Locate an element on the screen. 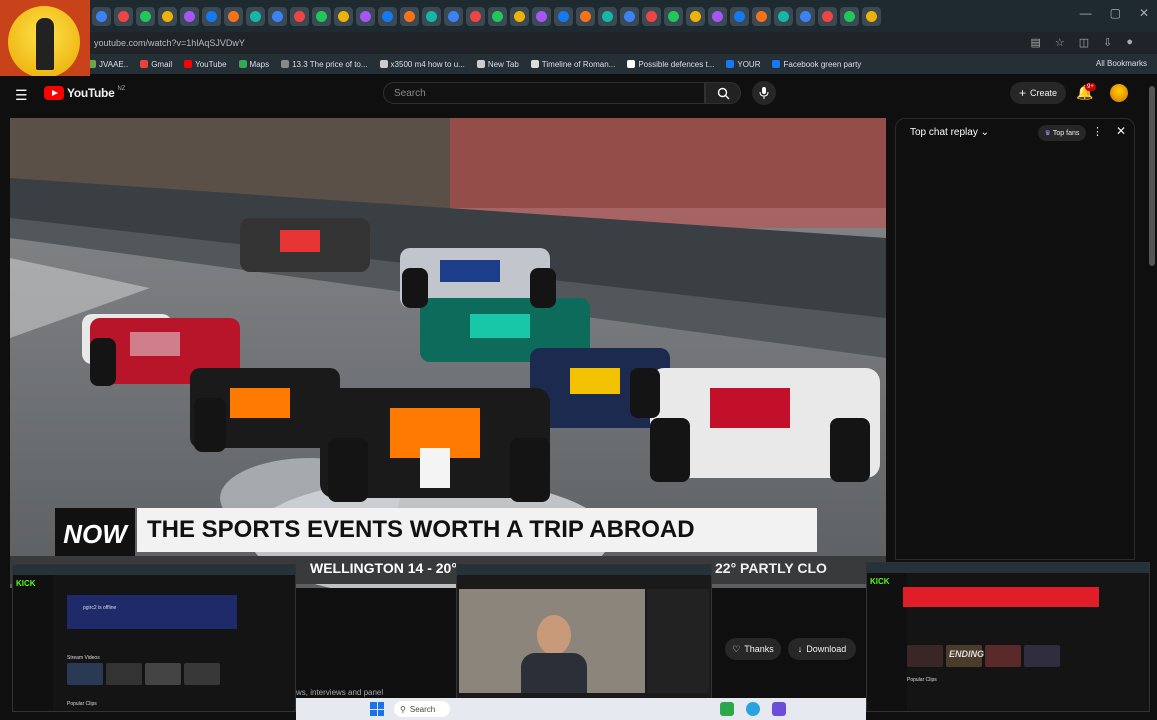  window-controls: — ▢ ✕ is located at coordinates (1114, 13).